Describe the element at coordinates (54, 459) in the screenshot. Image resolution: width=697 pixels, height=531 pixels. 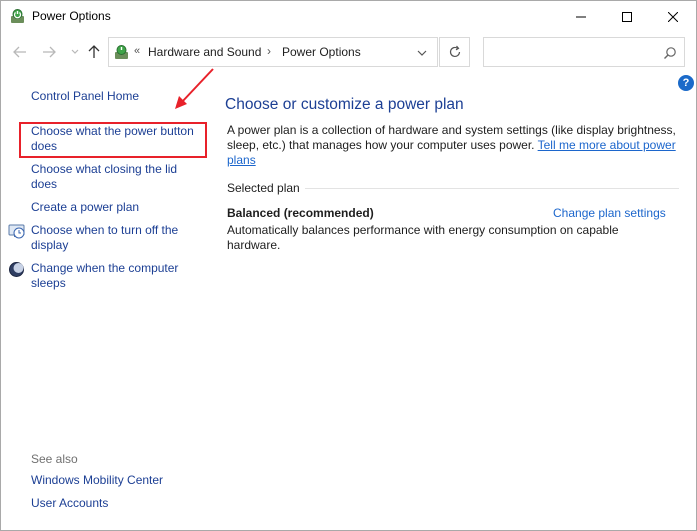
I see `see-also-heading: See also` at that location.